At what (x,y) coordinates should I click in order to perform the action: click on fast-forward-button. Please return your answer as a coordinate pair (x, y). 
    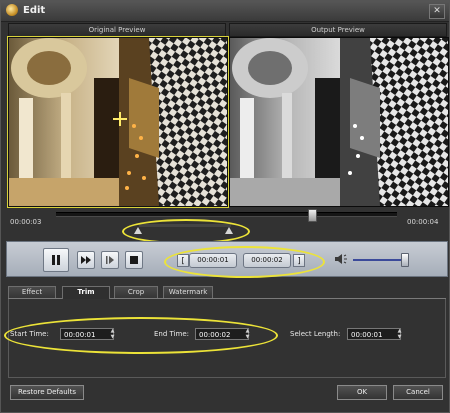
    Looking at the image, I should click on (86, 260).